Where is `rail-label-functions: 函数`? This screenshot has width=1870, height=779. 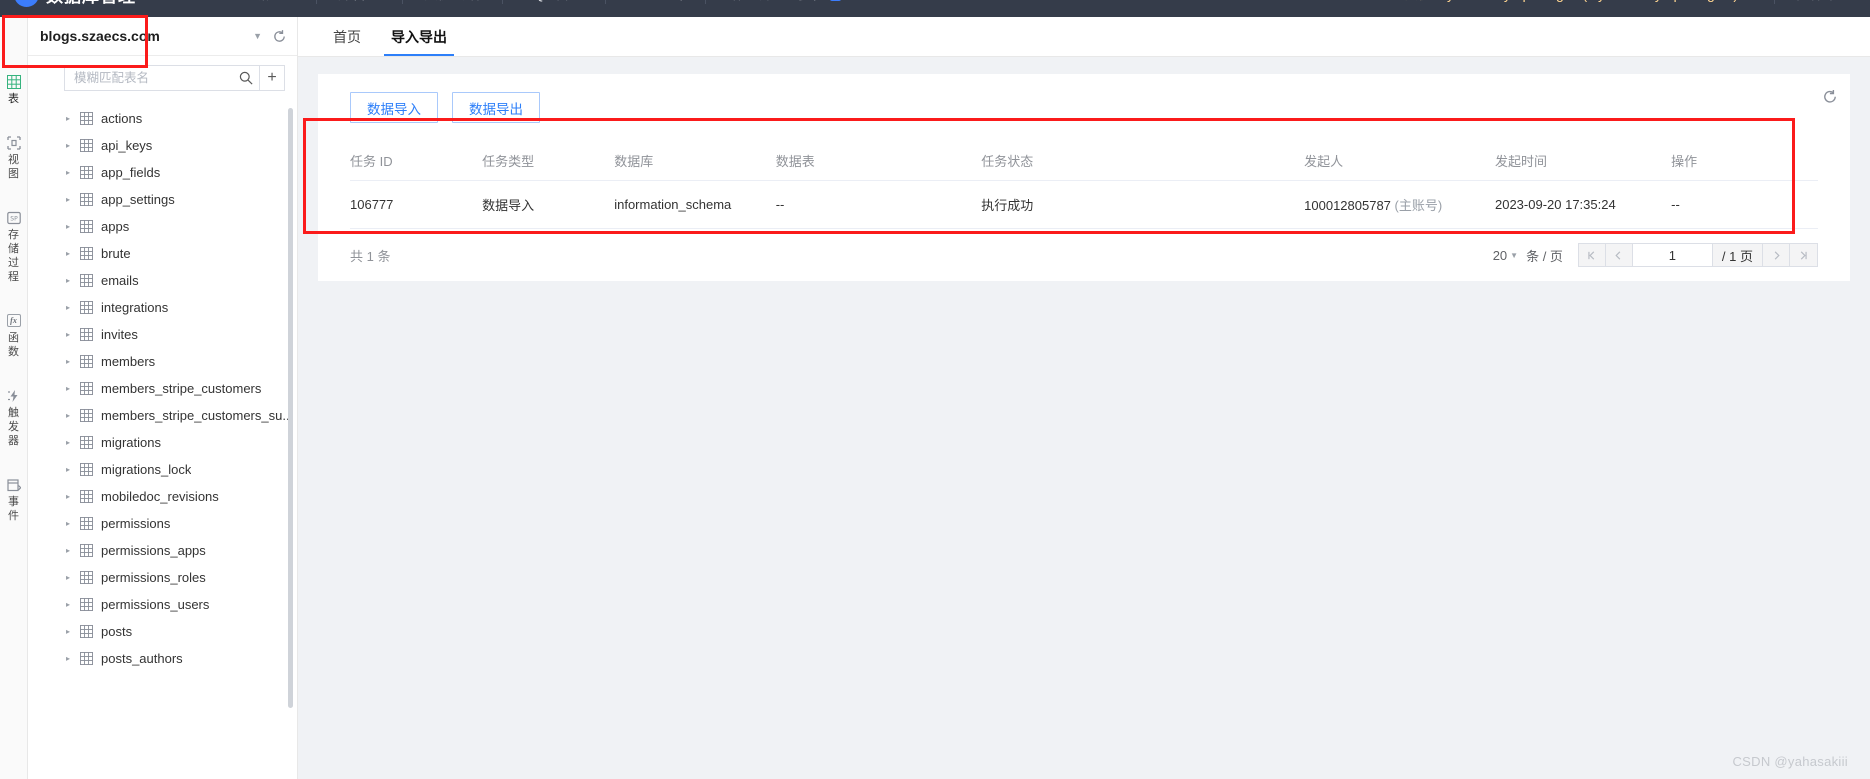
rail-label-functions: 函数 is located at coordinates (13, 345).